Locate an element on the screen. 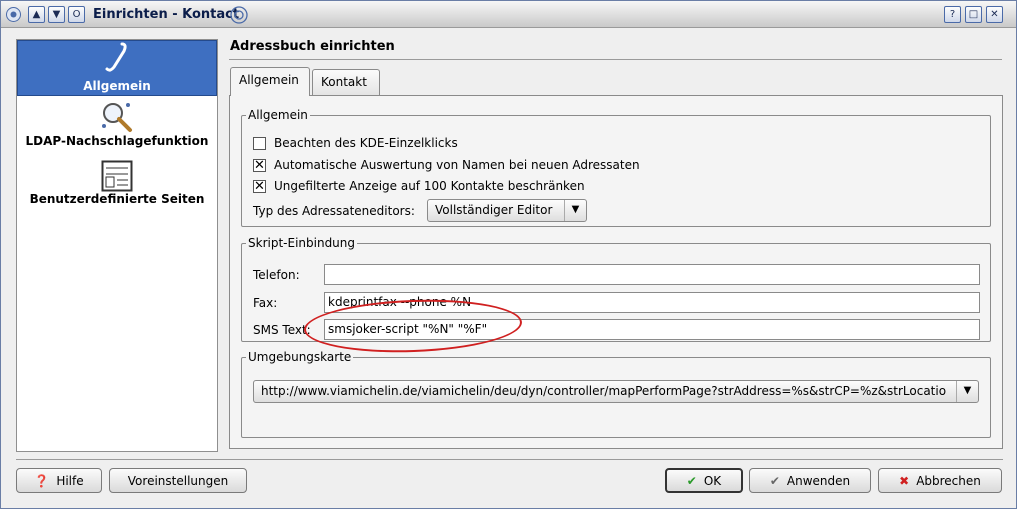 The width and height of the screenshot is (1017, 509). sidebar-item-label: LDAP-Nachschlagefunktion is located at coordinates (117, 141).